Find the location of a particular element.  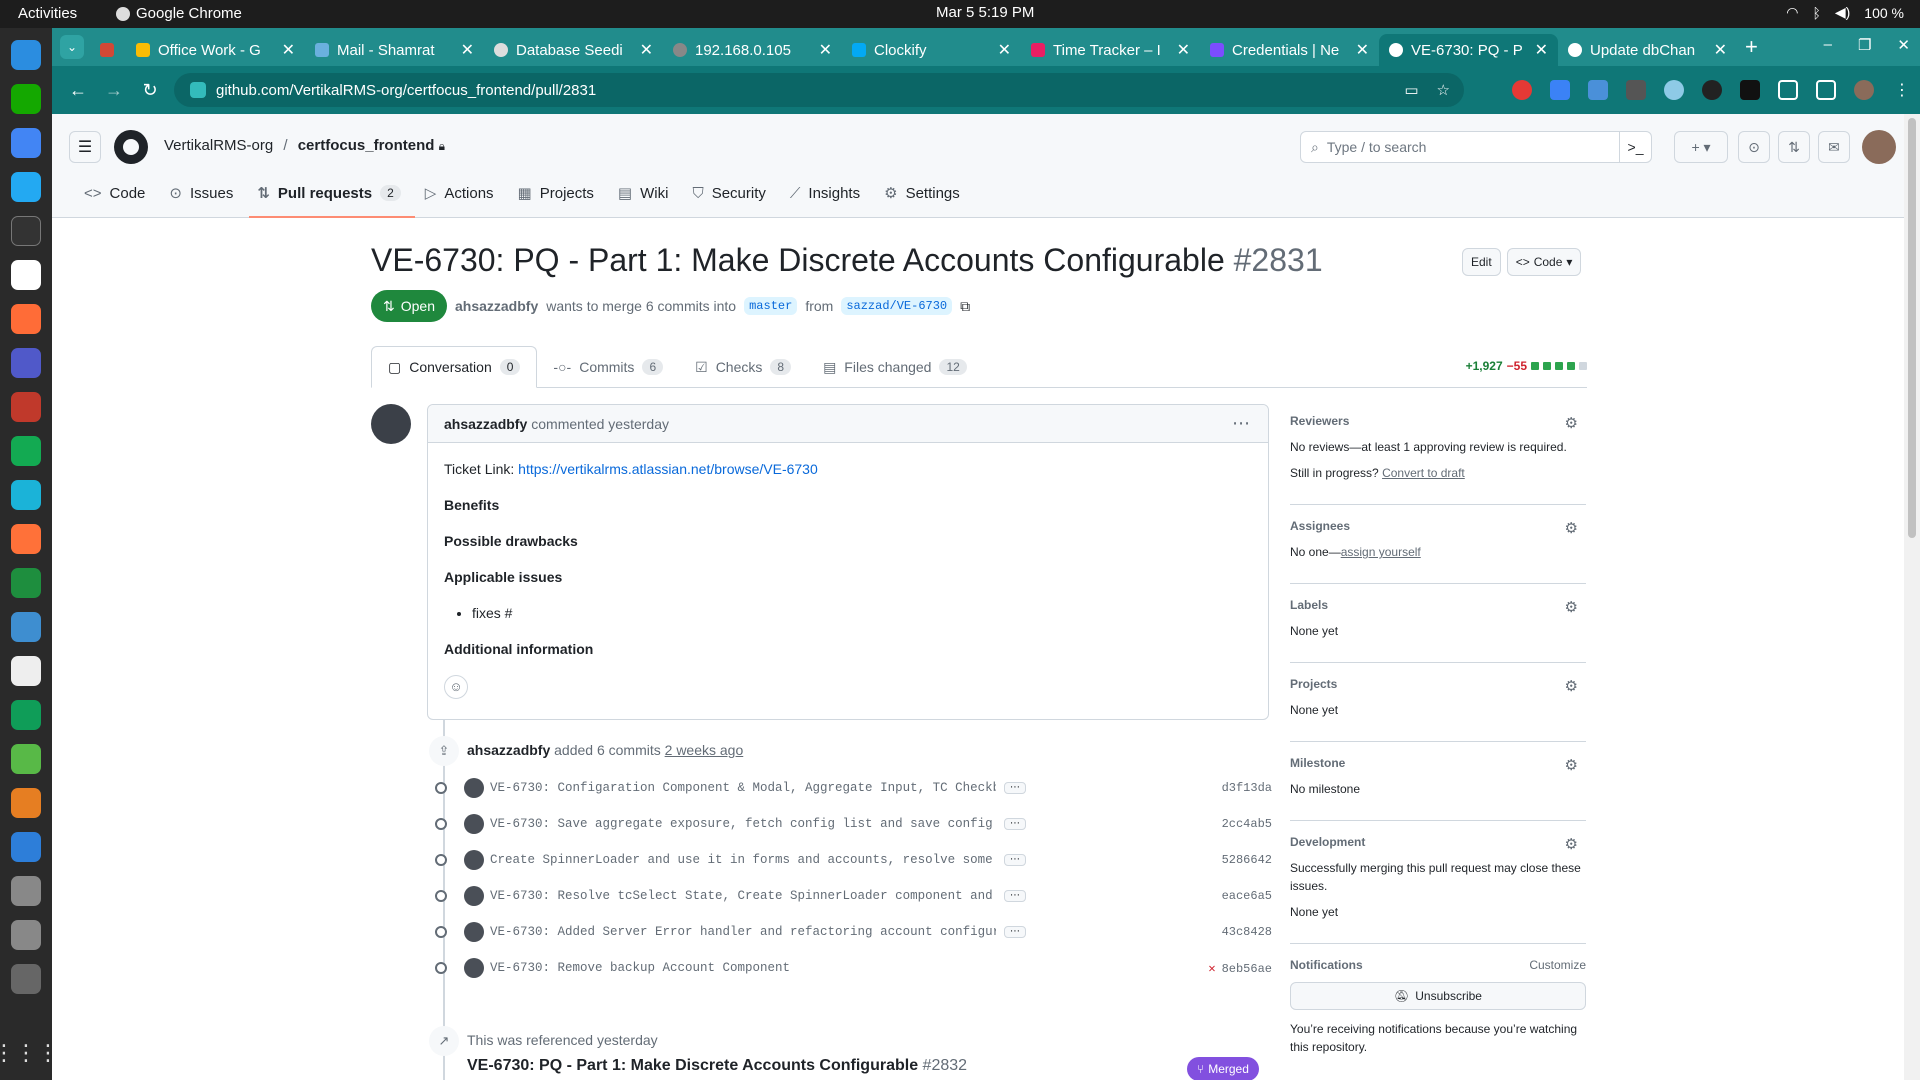

menu-icon: ☰ is located at coordinates (85, 147).